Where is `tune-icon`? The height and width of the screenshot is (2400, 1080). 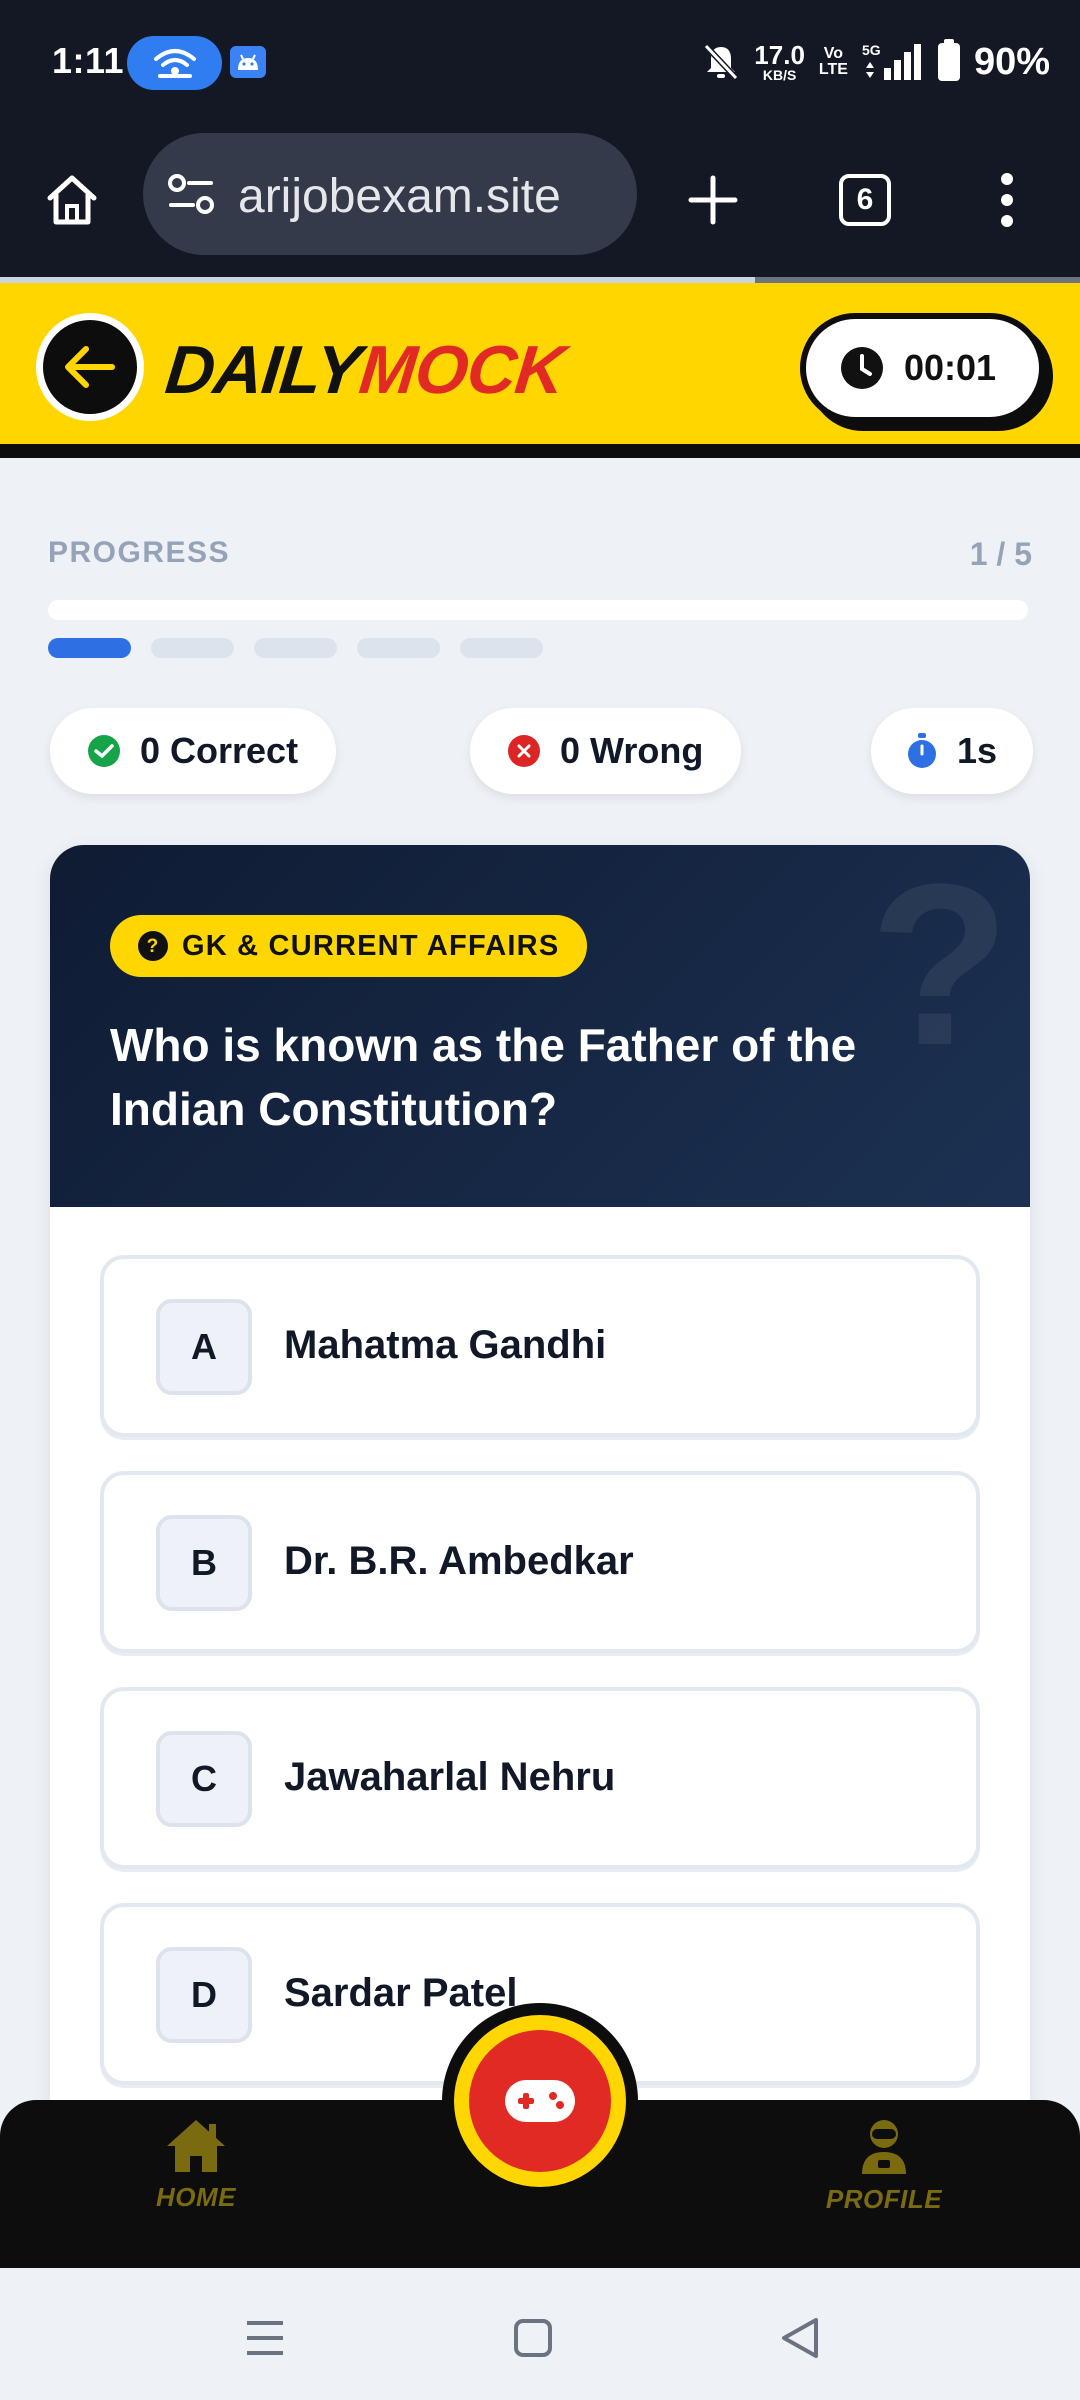 tune-icon is located at coordinates (191, 194).